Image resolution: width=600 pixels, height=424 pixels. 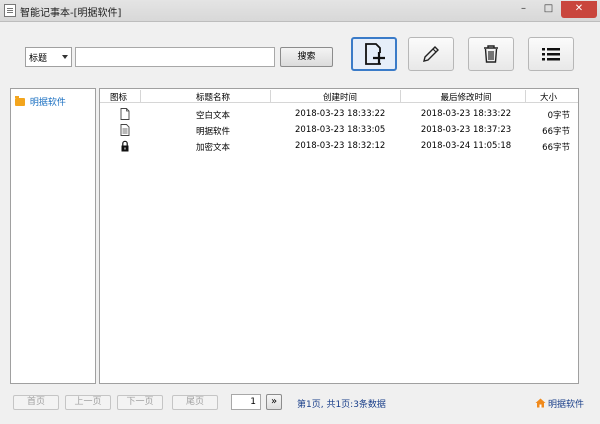 I want to click on search-field-select: 标题, so click(x=48, y=57).